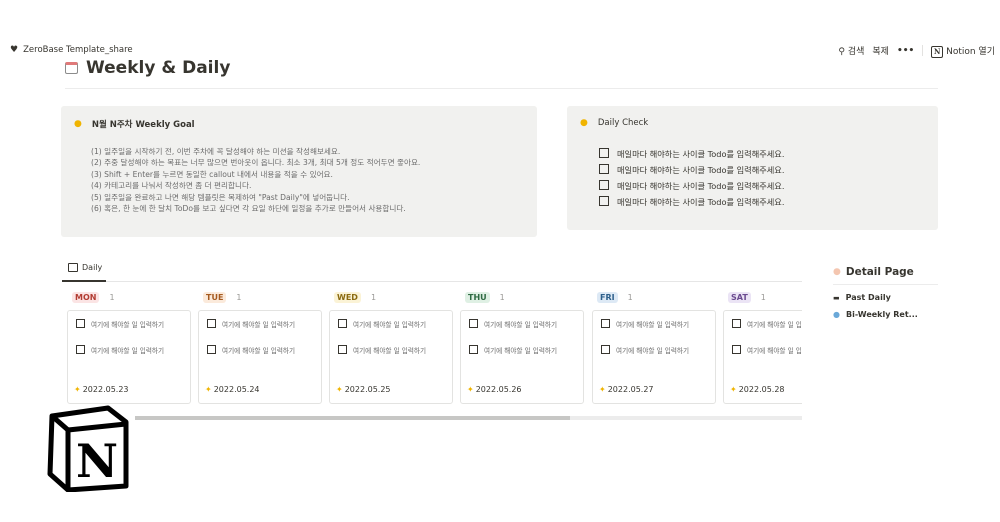 This screenshot has height=522, width=1000. I want to click on card-date: ✦ 2022.05.28, so click(757, 389).